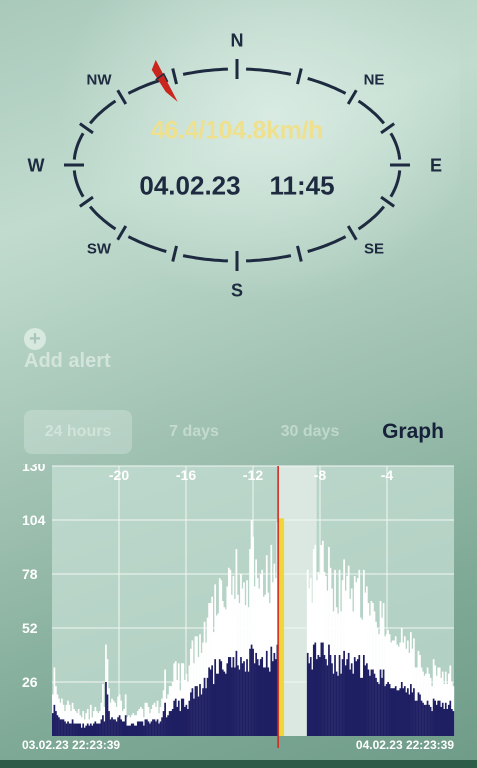  I want to click on y-tick-label: 104, so click(34, 520).